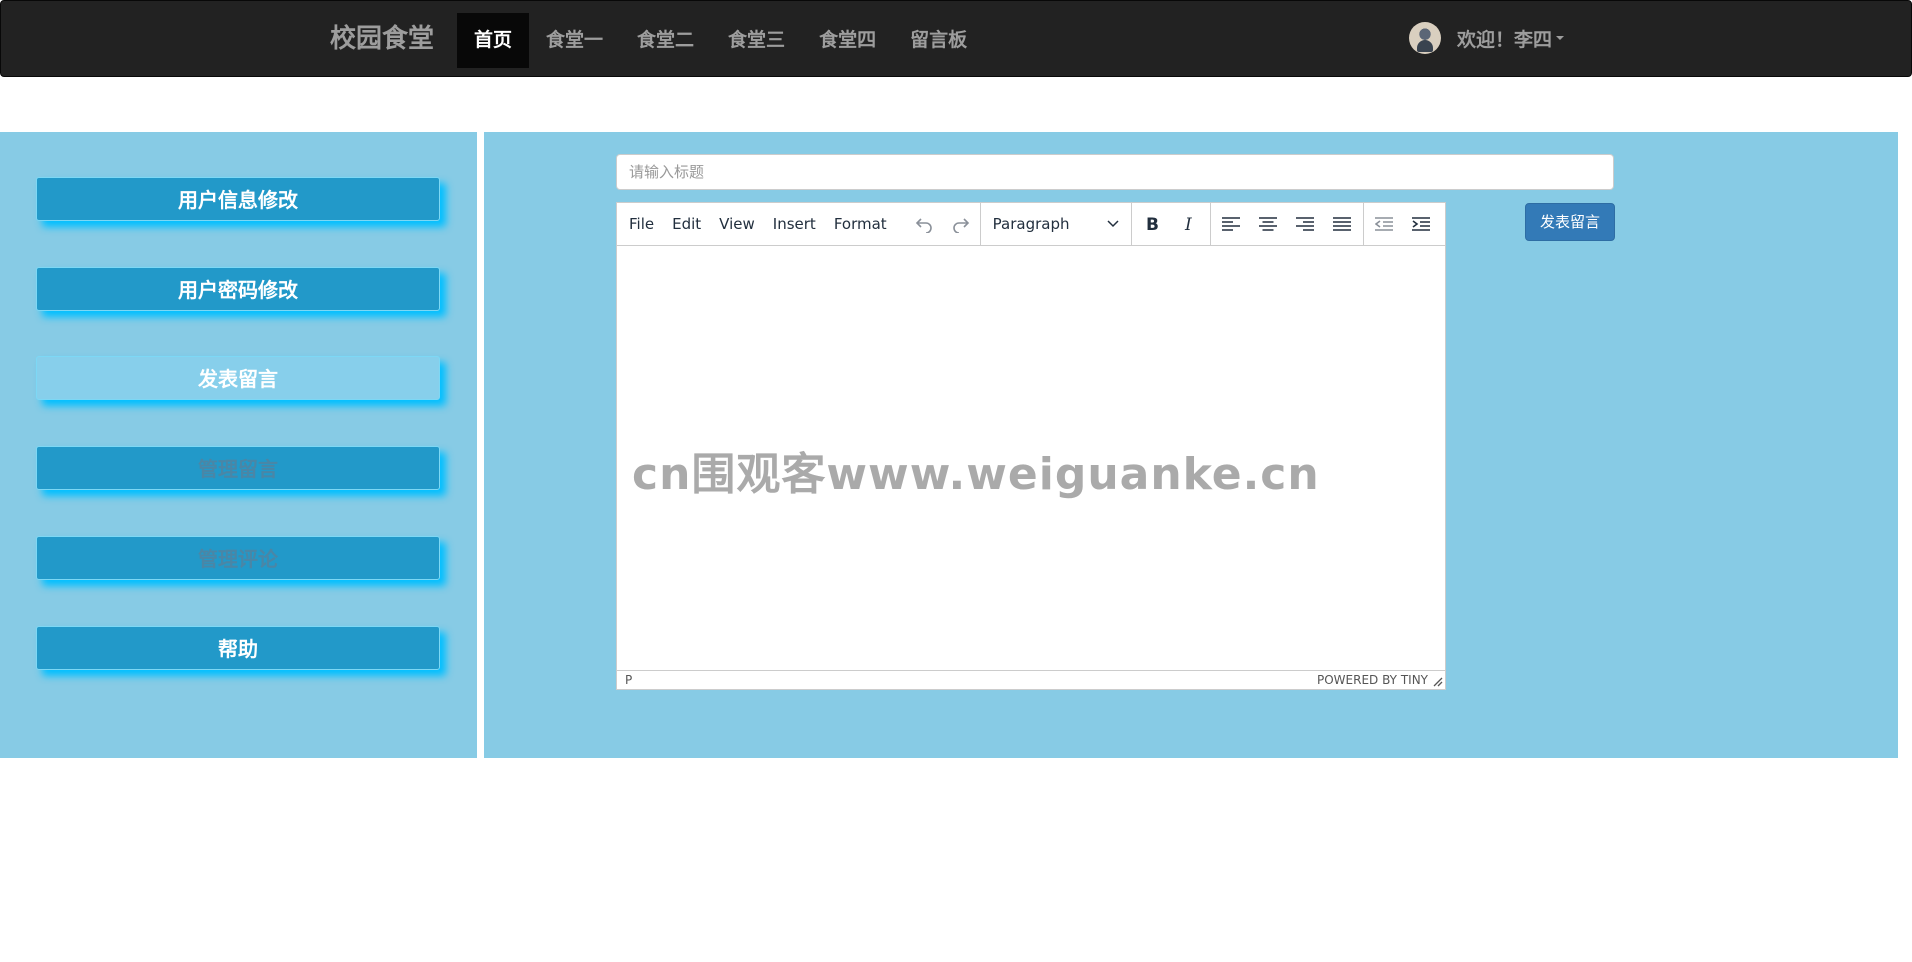 This screenshot has width=1912, height=962. I want to click on title-input, so click(1115, 172).